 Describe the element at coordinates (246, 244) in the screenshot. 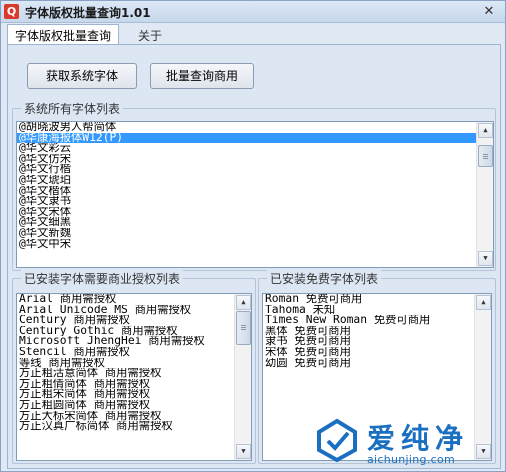

I see `list-item: @华文中宋` at that location.